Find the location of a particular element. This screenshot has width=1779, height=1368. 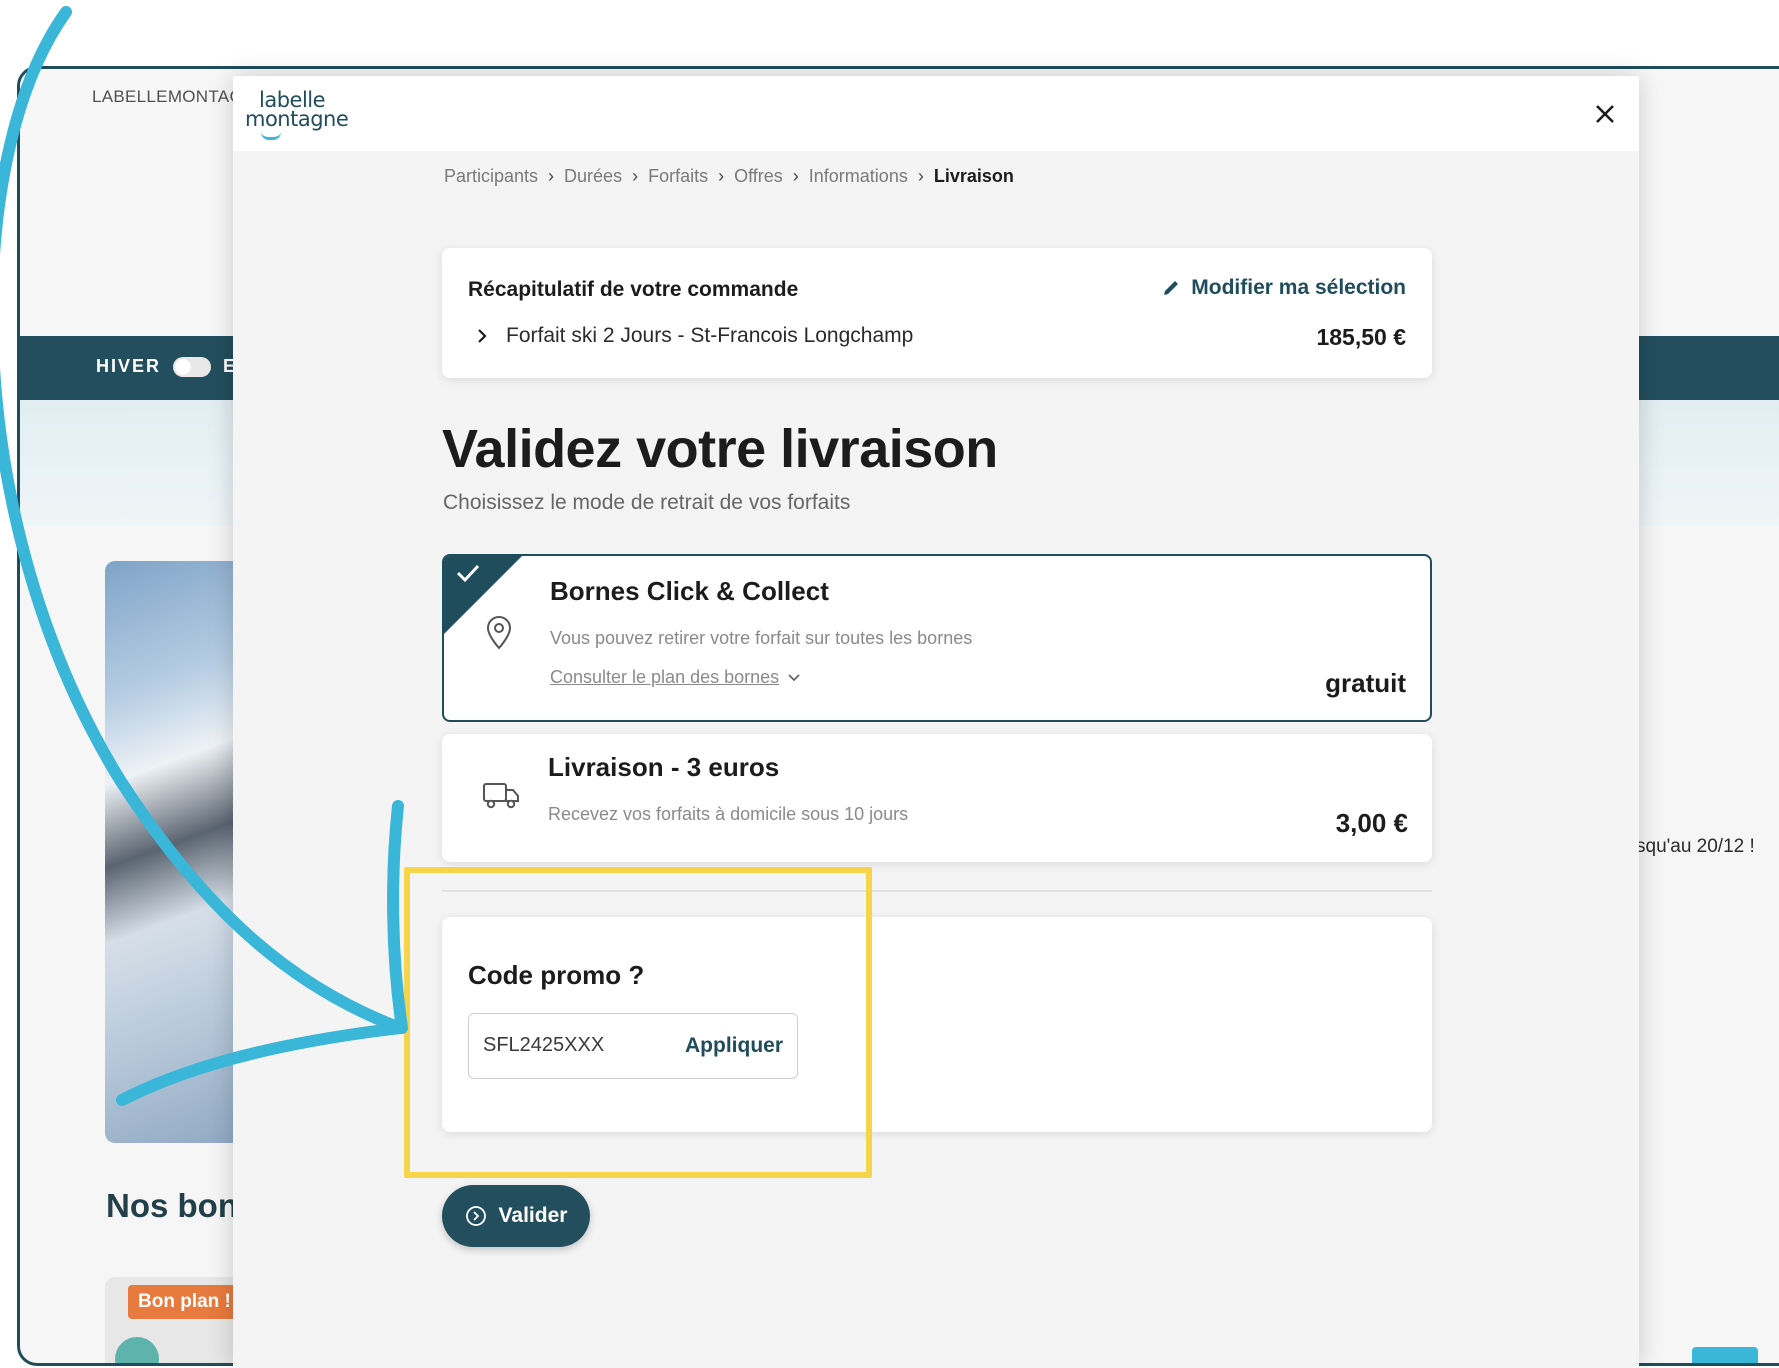

chevron-right-icon is located at coordinates (482, 336).